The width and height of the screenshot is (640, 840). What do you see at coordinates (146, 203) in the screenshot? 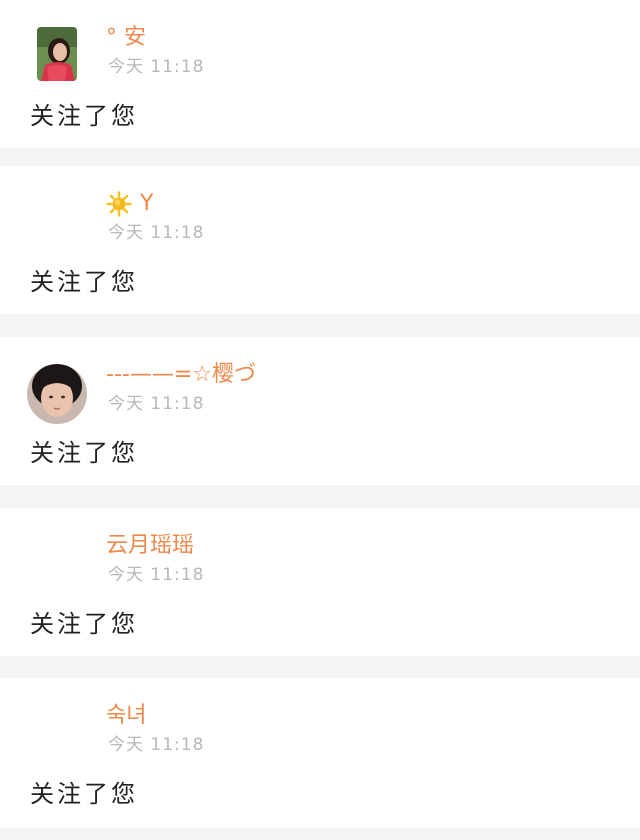
I see `username: Y` at bounding box center [146, 203].